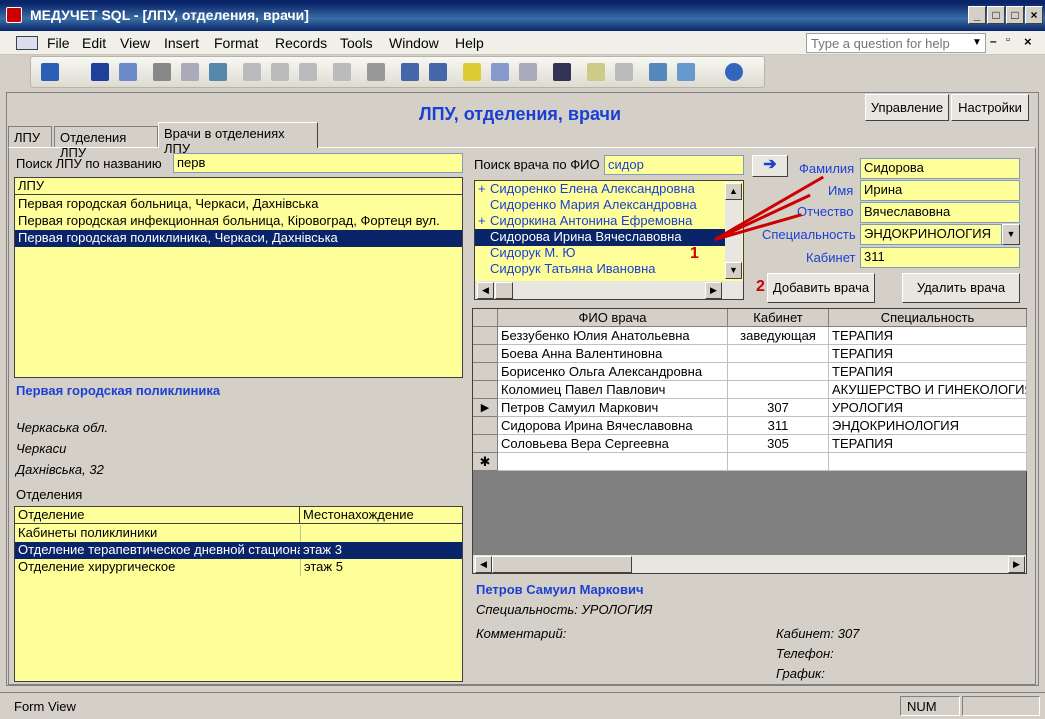 This screenshot has height=719, width=1045. I want to click on spelling-icon, so click(218, 72).